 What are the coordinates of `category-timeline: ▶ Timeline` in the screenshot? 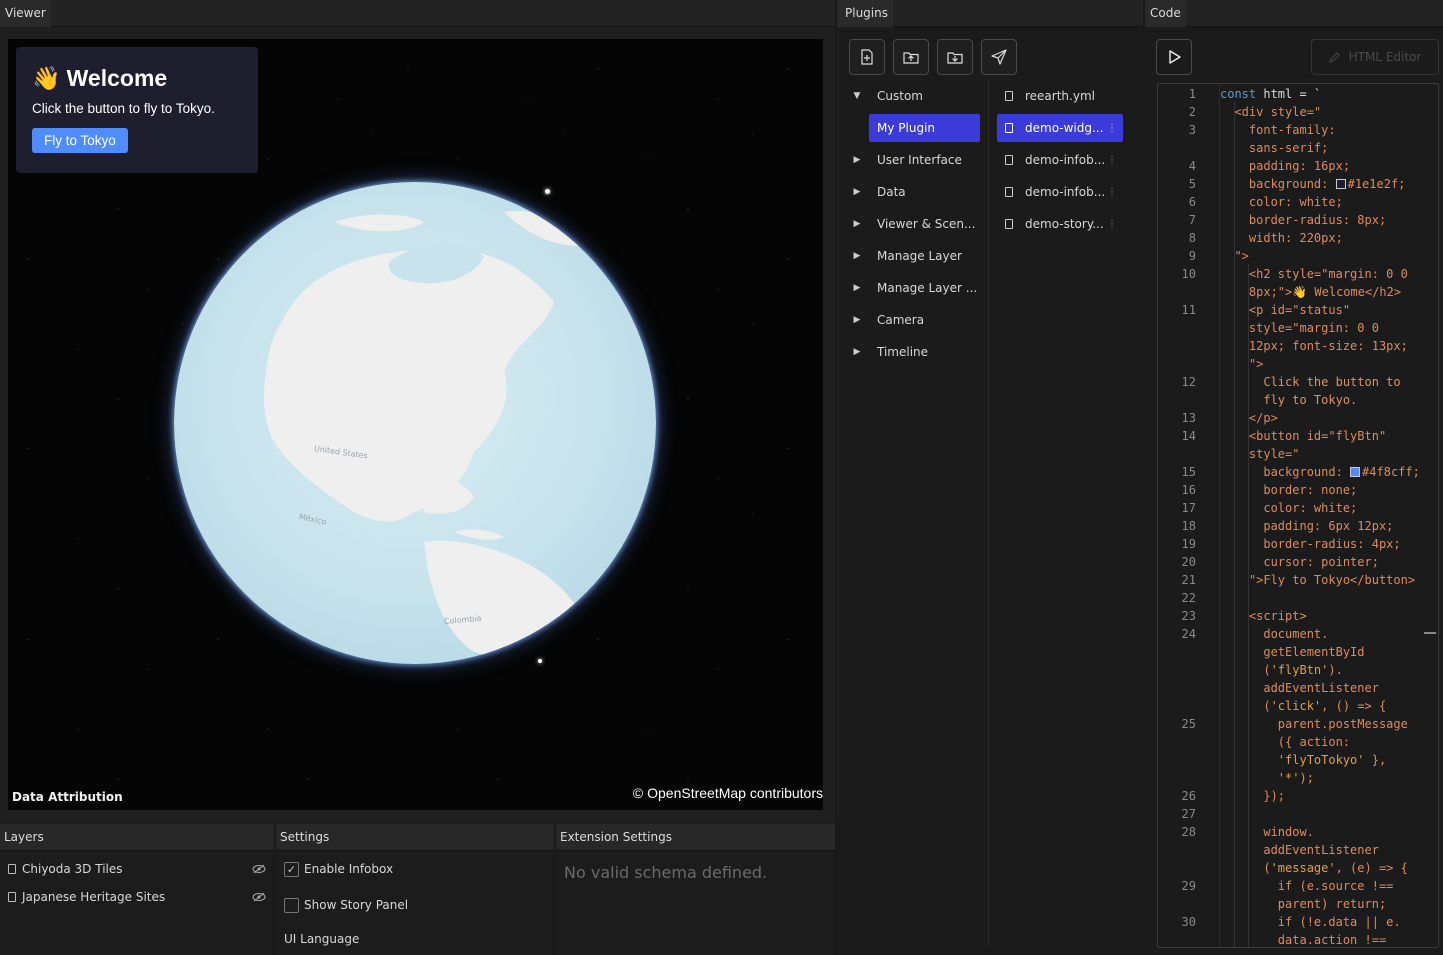 It's located at (919, 352).